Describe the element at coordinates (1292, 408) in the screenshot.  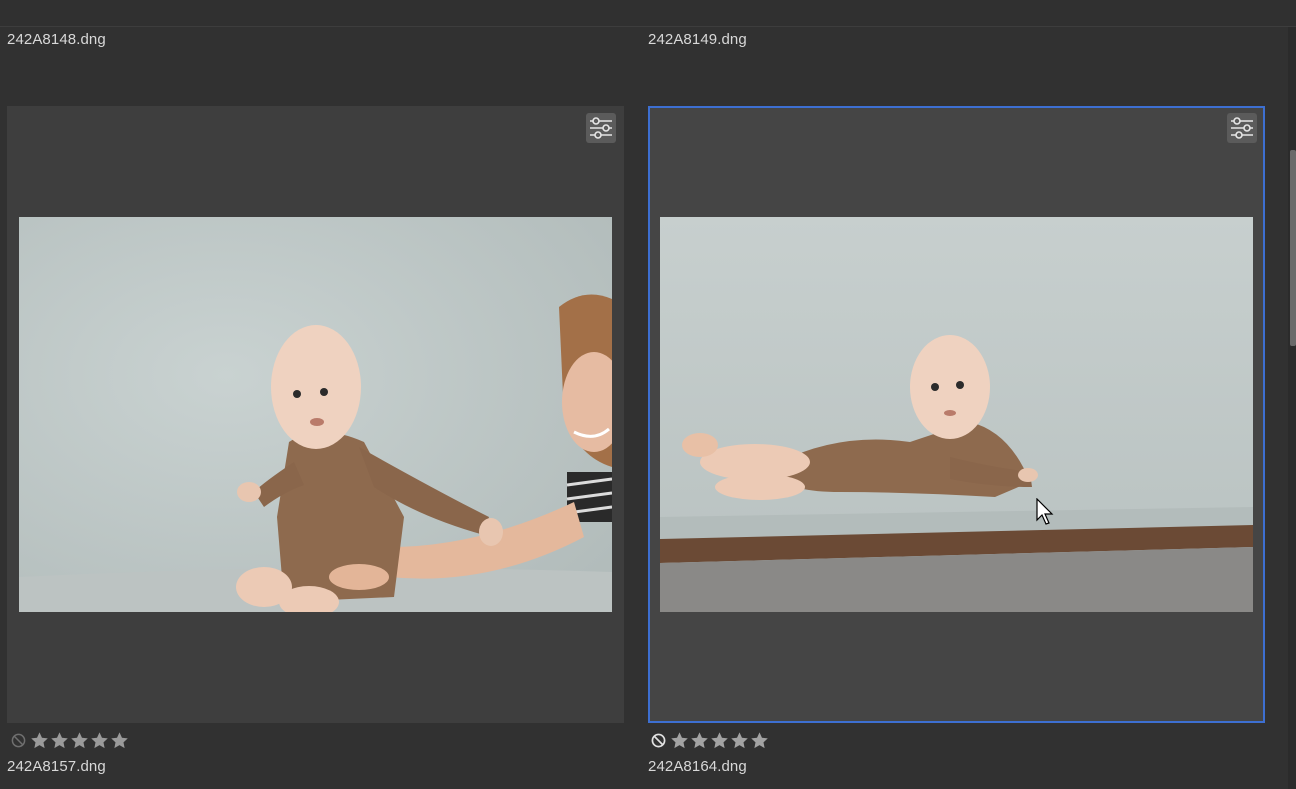
I see `vertical-scrollbar` at that location.